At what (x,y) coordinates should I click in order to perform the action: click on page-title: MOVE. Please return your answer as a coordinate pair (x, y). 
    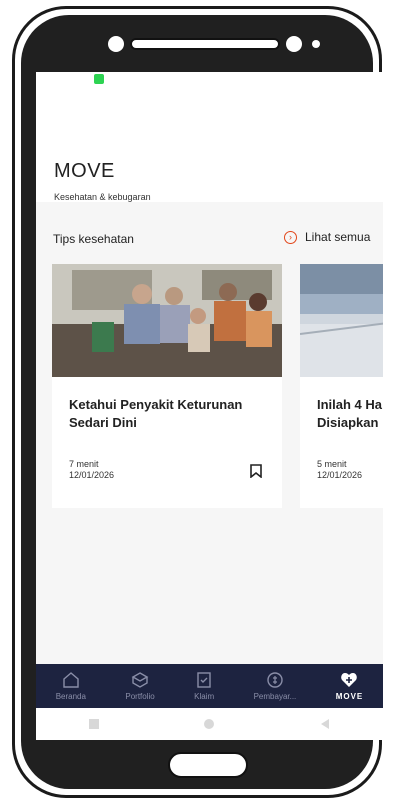
    Looking at the image, I should click on (84, 171).